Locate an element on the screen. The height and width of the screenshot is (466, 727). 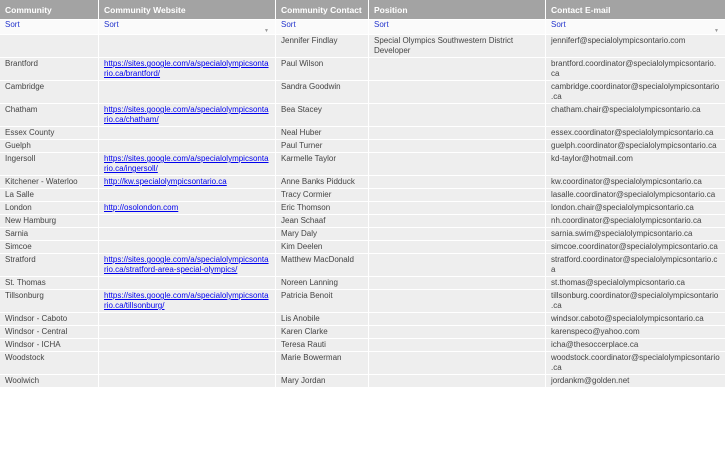
contact-cell: Teresa Rauti is located at coordinates (322, 345).